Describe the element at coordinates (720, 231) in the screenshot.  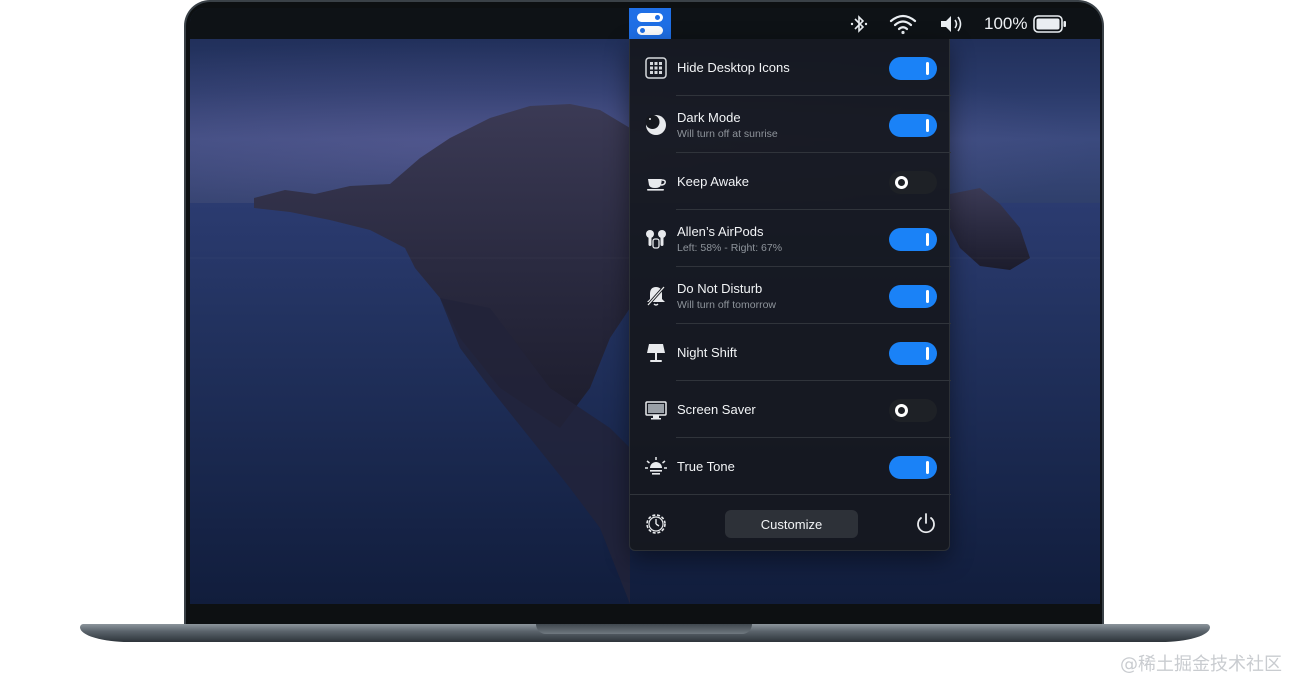
I see `row-title: Allen’s AirPods` at that location.